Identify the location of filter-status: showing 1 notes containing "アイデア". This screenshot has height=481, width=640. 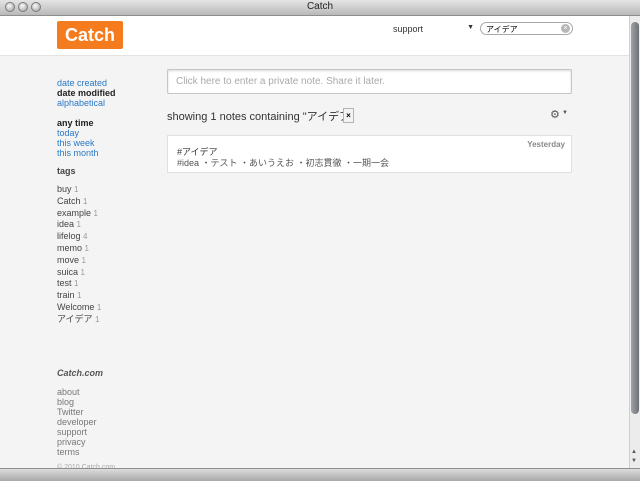
(261, 117).